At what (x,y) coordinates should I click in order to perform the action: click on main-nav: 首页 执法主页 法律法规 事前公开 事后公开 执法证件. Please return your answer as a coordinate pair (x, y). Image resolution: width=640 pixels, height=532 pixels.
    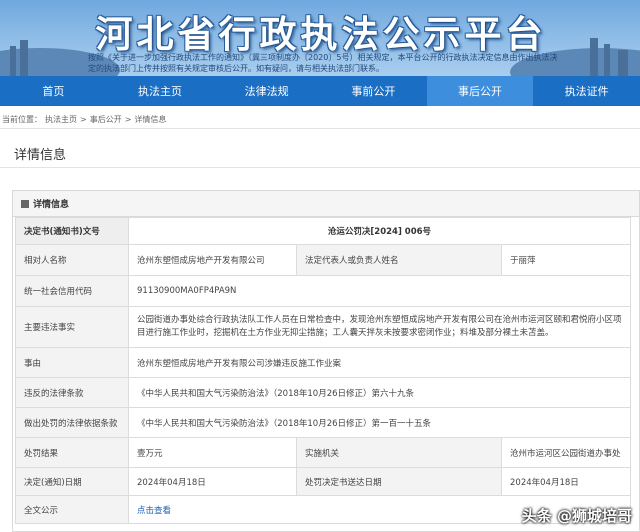
    Looking at the image, I should click on (320, 91).